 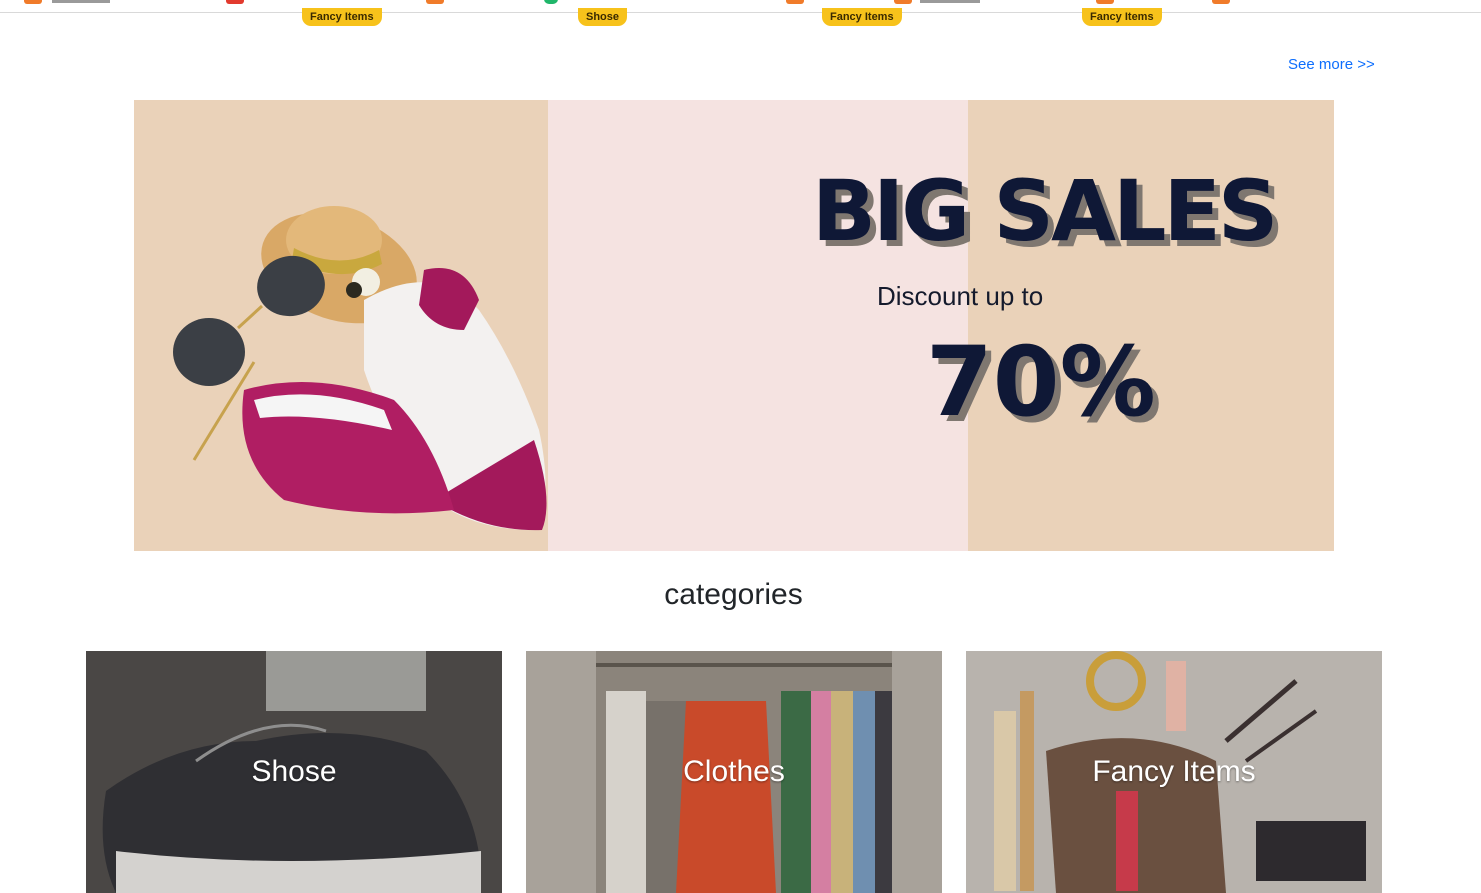 I want to click on category-card-shose: Shose, so click(x=294, y=772).